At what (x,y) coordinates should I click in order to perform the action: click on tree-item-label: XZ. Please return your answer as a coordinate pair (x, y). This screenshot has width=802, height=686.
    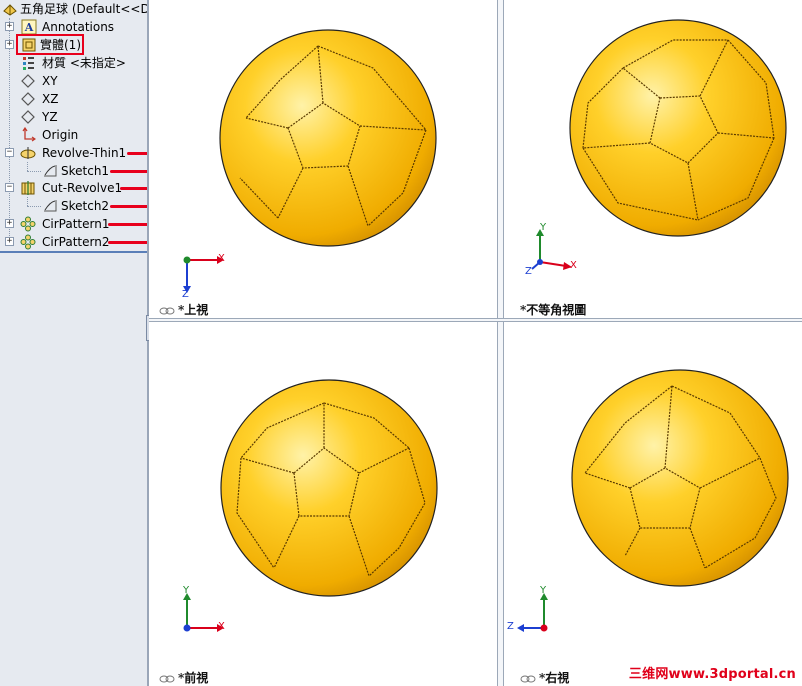
    Looking at the image, I should click on (50, 99).